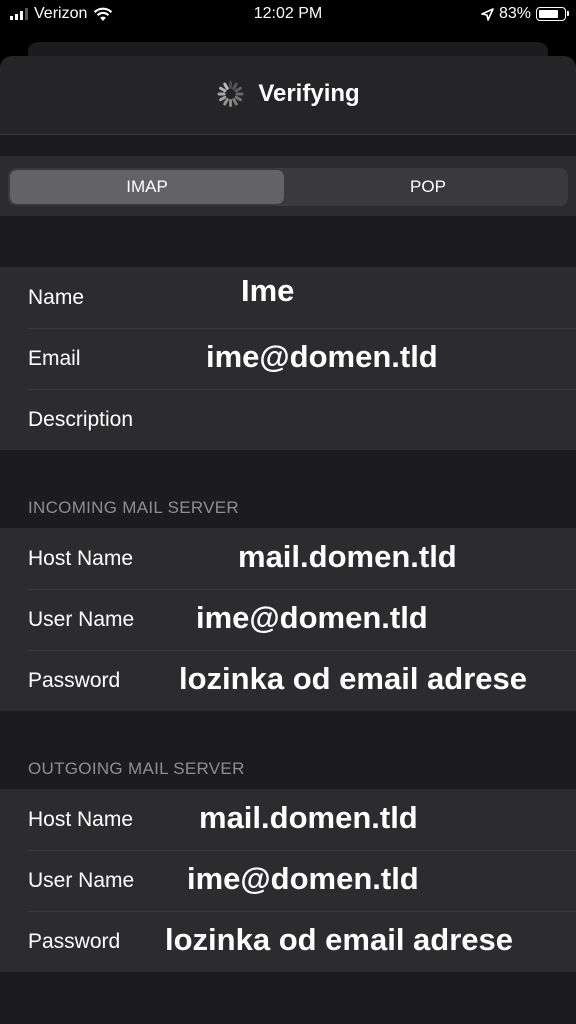  I want to click on outgoing-password-field: lozinka od email adrese, so click(339, 940).